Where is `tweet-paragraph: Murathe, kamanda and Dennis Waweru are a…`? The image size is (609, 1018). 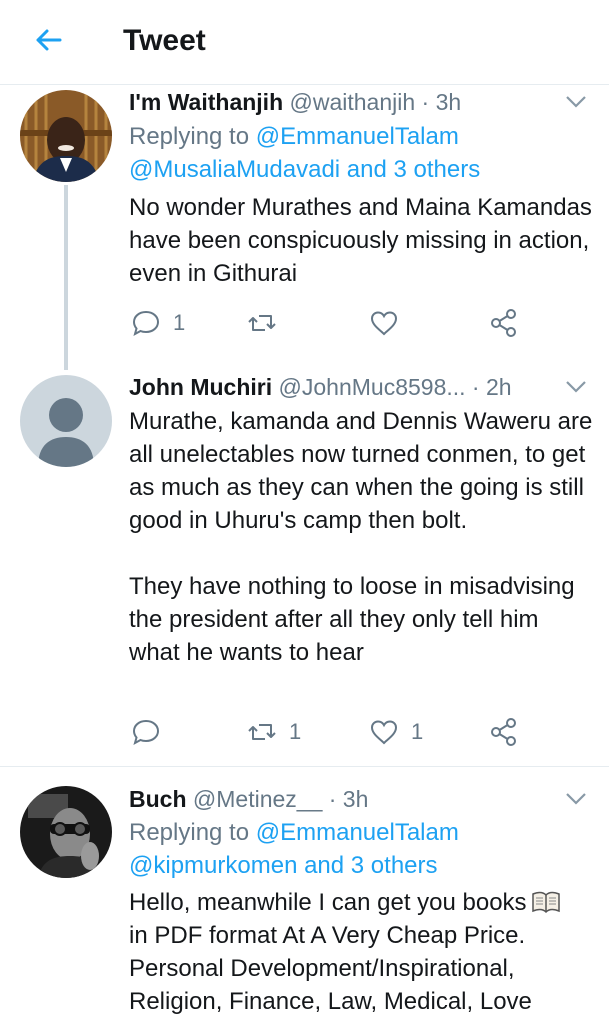
tweet-paragraph: Murathe, kamanda and Dennis Waweru are a… is located at coordinates (361, 471).